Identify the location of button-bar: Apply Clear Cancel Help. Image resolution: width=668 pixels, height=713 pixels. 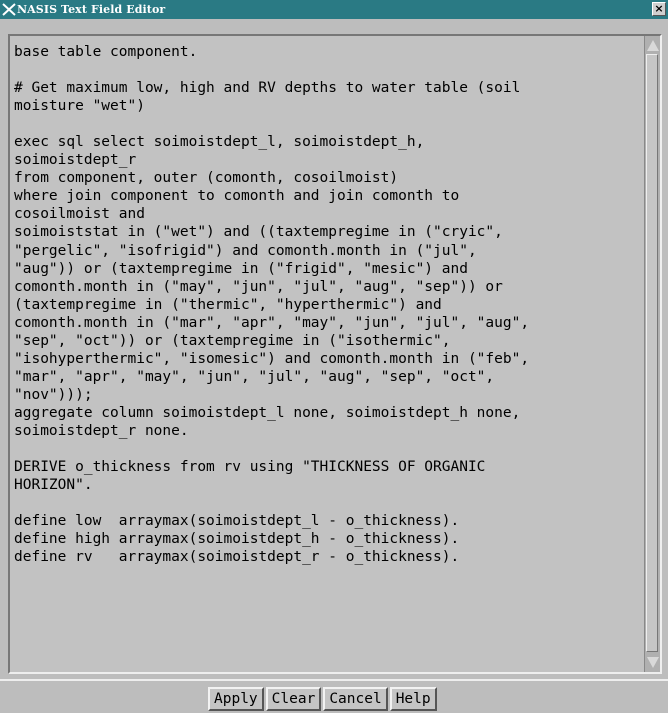
(334, 696).